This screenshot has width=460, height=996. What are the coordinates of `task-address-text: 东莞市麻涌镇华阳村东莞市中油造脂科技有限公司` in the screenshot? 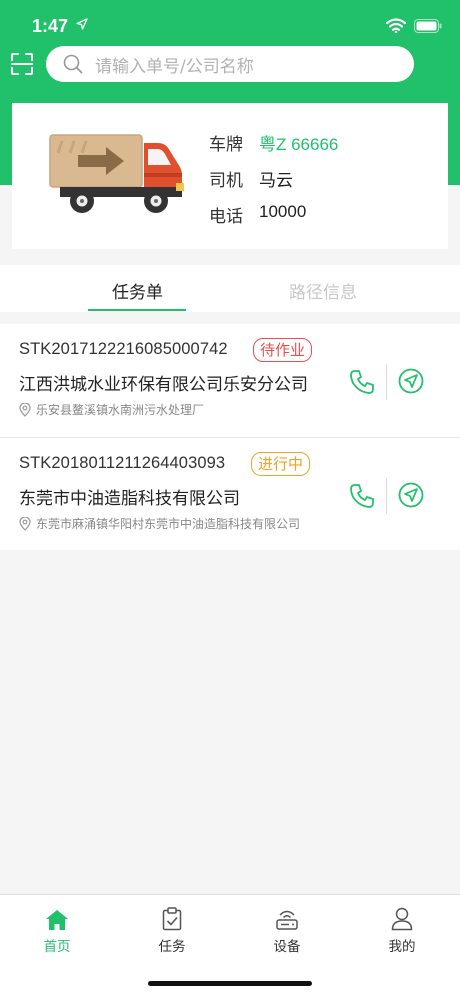 It's located at (168, 524).